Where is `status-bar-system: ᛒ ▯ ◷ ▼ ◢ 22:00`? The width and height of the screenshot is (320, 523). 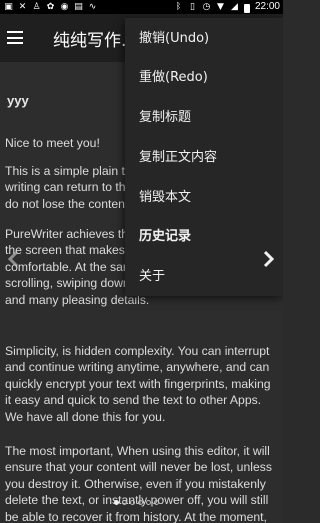
status-bar-system: ᛒ ▯ ◷ ▼ ◢ 22:00 is located at coordinates (227, 7).